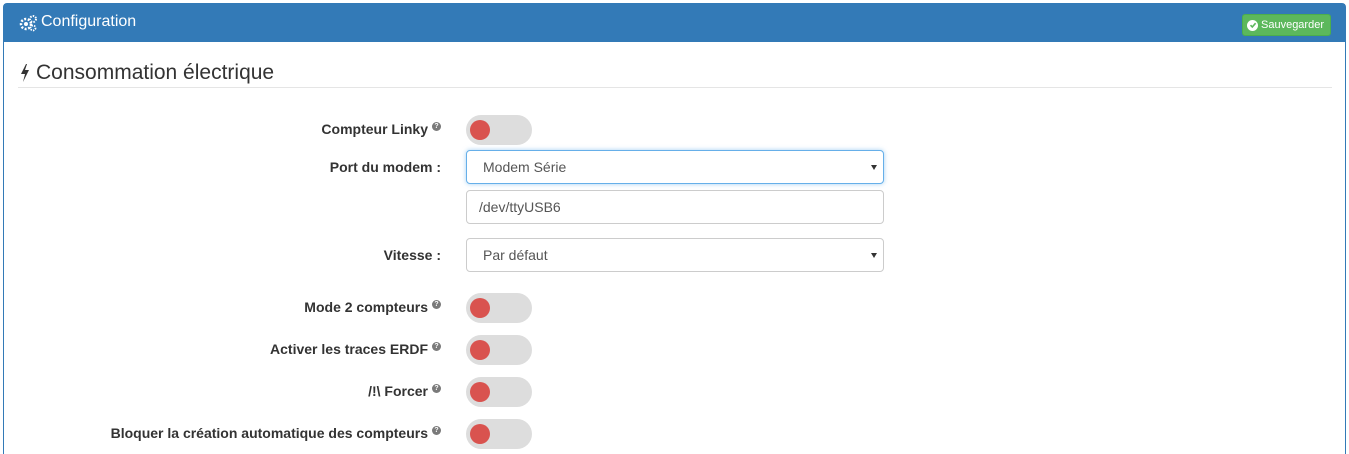 Image resolution: width=1349 pixels, height=454 pixels. I want to click on linky-toggle, so click(499, 130).